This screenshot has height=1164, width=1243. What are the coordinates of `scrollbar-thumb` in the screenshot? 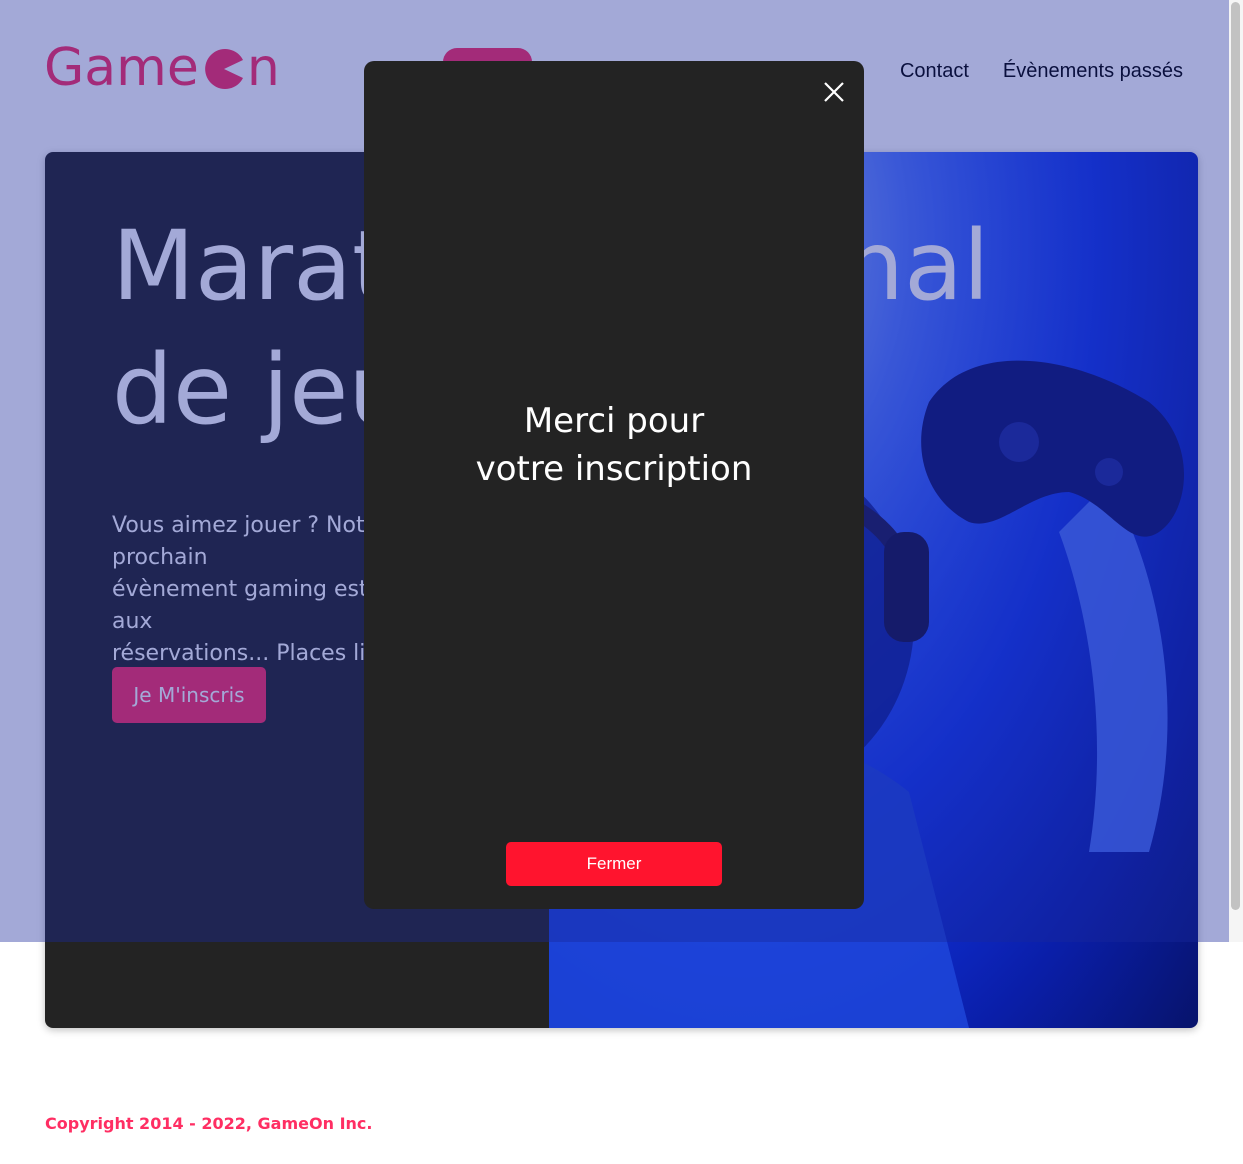 It's located at (1235, 456).